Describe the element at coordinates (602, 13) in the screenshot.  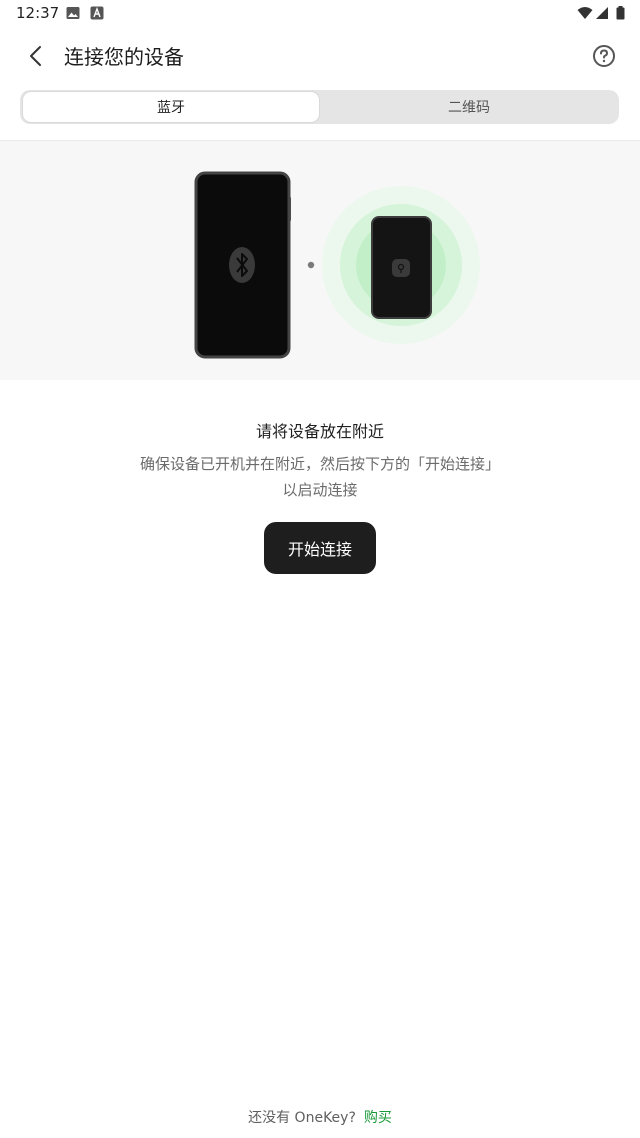
I see `signal-icon` at that location.